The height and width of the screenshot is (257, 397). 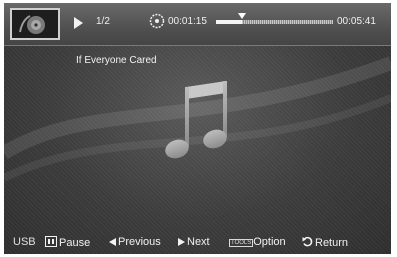 I want to click on previous-icon, so click(x=112, y=242).